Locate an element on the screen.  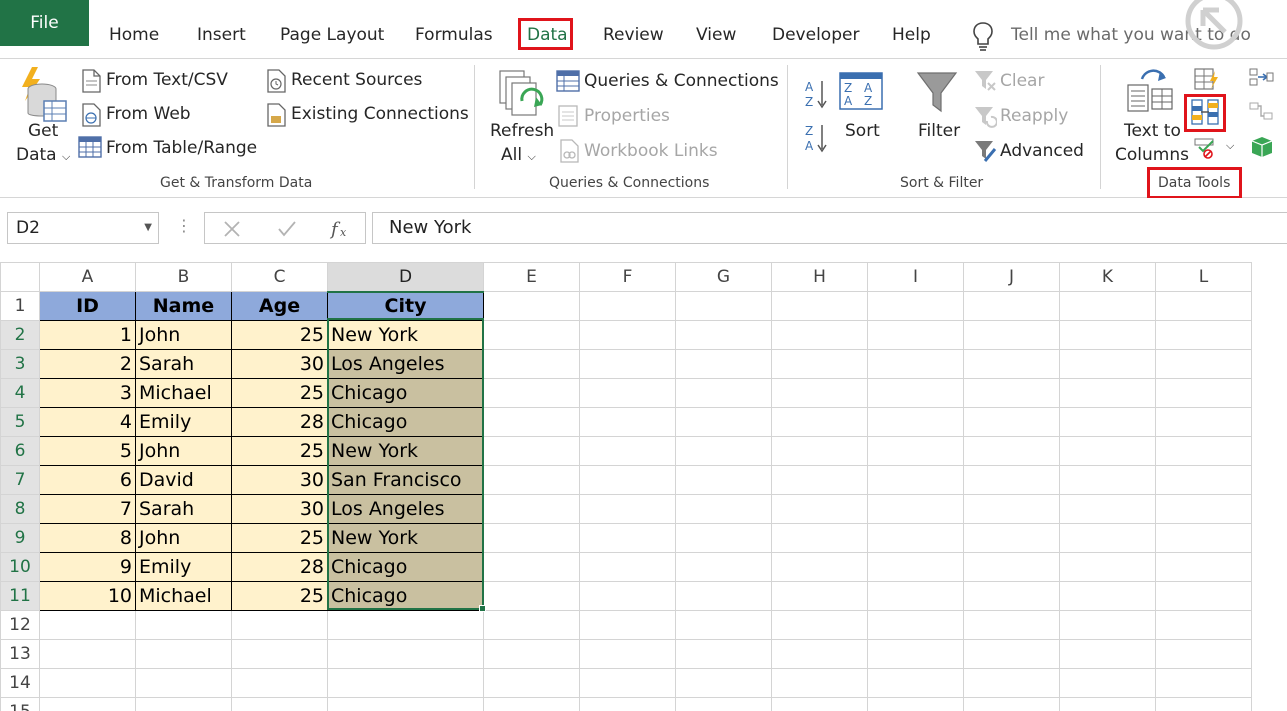
cell-k6 is located at coordinates (1107, 451).